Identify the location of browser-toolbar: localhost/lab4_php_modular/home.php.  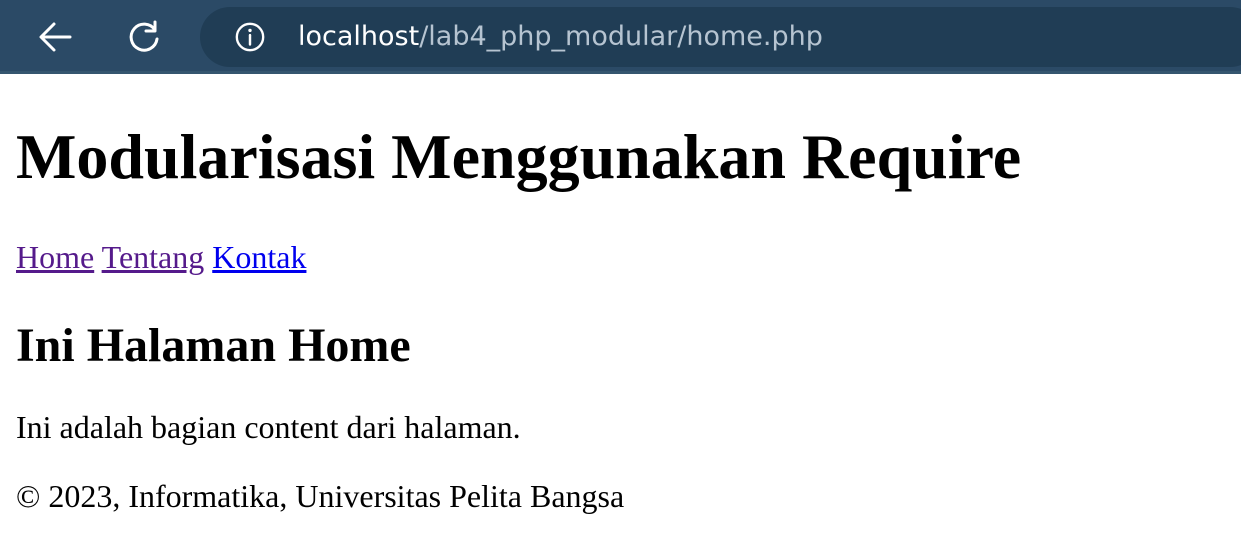
(620, 37).